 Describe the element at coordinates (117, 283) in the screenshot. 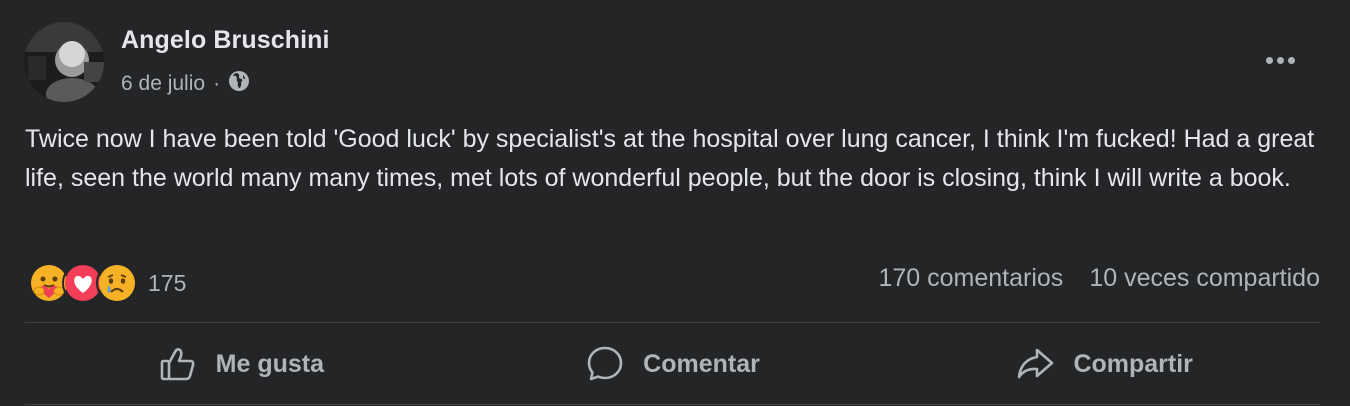

I see `sad-icon` at that location.